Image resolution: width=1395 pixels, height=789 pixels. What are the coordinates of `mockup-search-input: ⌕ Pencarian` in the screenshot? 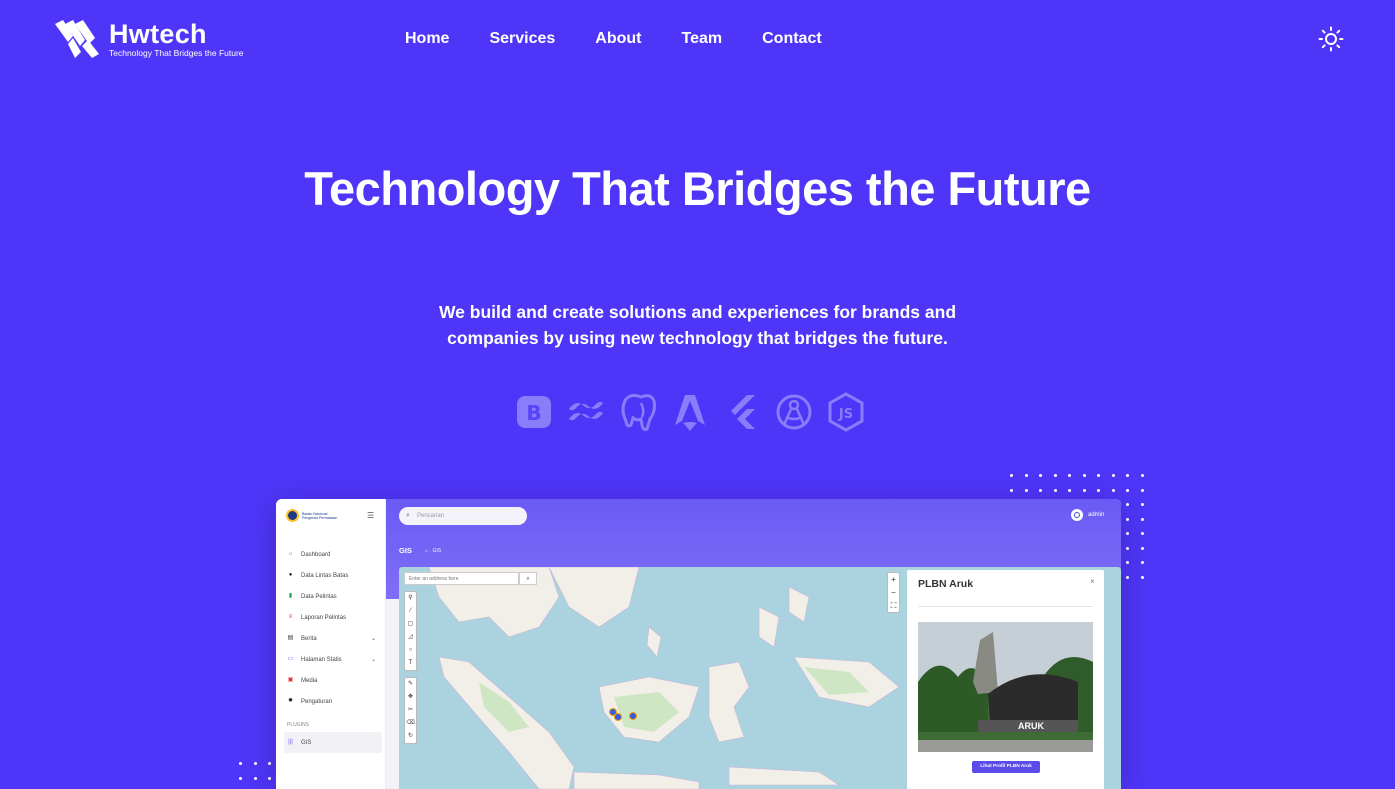 It's located at (463, 516).